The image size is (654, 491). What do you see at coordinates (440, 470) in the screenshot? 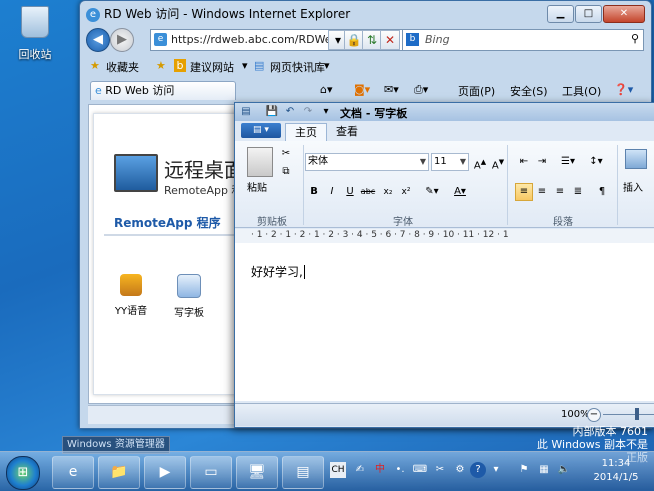
I see `ime-tools-icon: ✂` at bounding box center [440, 470].